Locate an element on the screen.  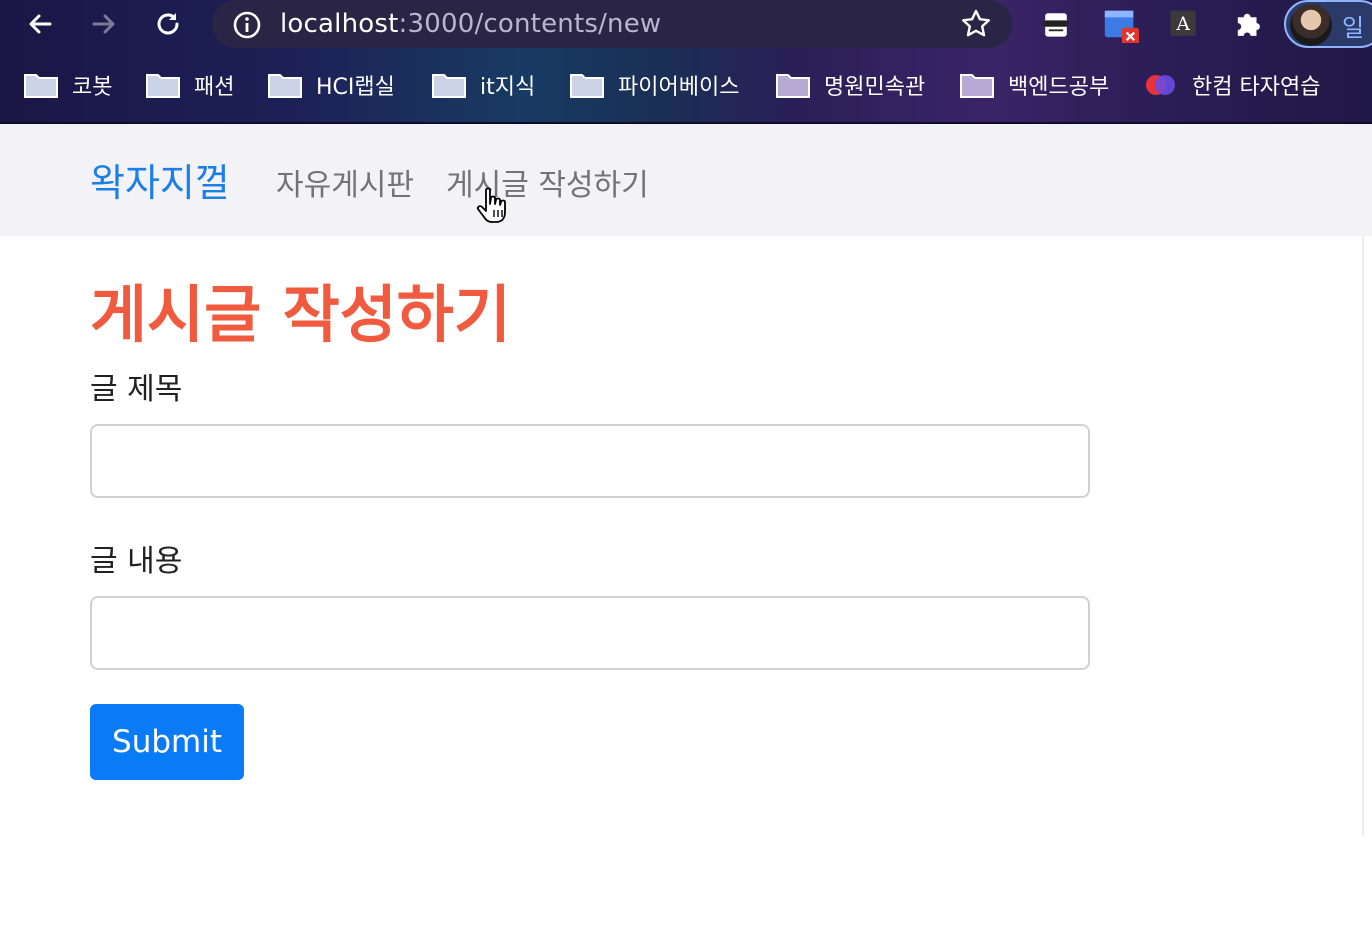
page-title: 게시글 작성하기 is located at coordinates (300, 314).